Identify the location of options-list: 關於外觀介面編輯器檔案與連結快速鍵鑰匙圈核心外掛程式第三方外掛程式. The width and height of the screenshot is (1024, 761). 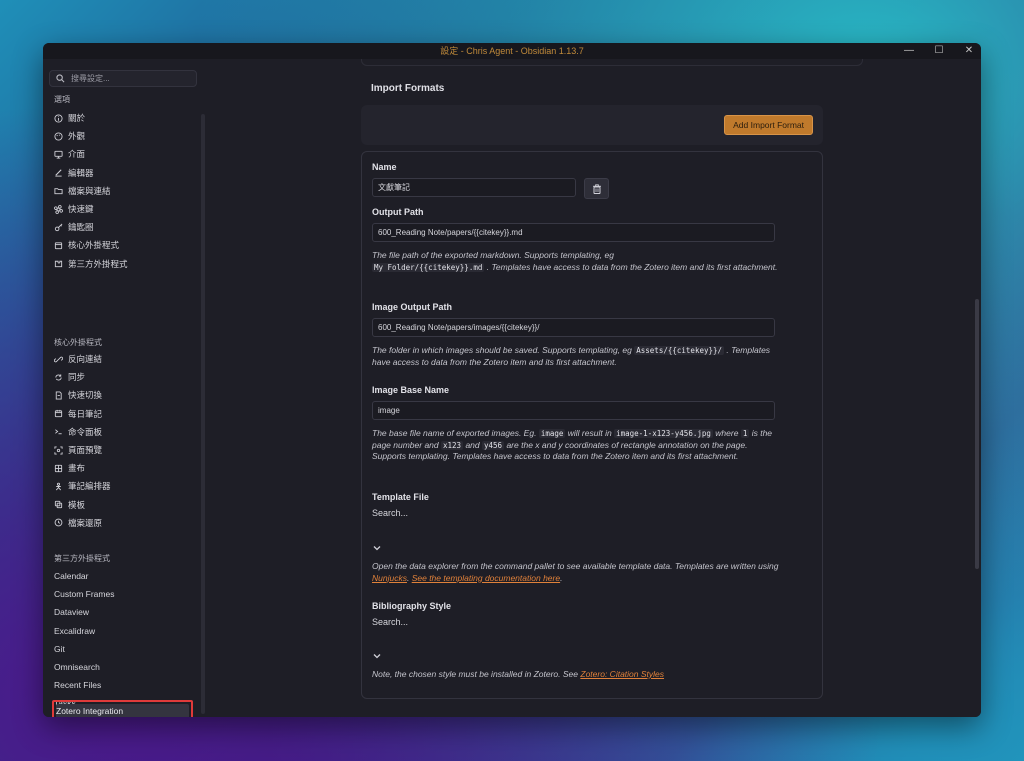
(91, 191).